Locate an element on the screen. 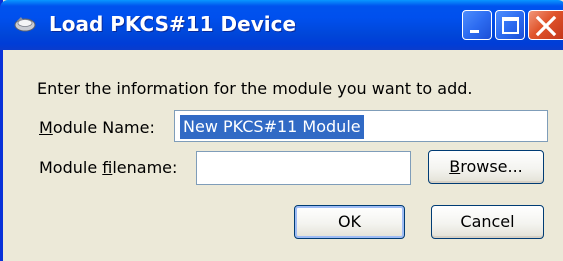  module-filename-mnemonic: f is located at coordinates (107, 167).